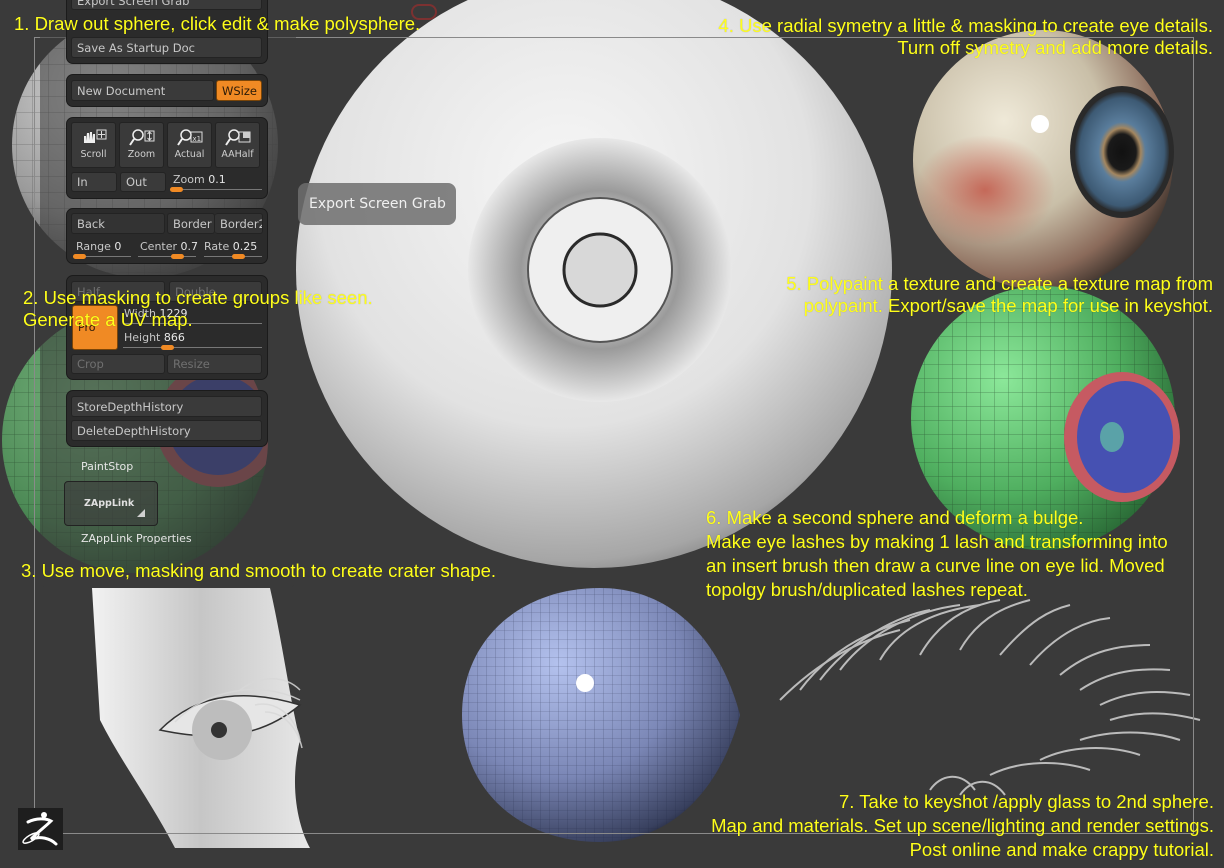  I want to click on hand-scroll-icon, so click(93, 136).